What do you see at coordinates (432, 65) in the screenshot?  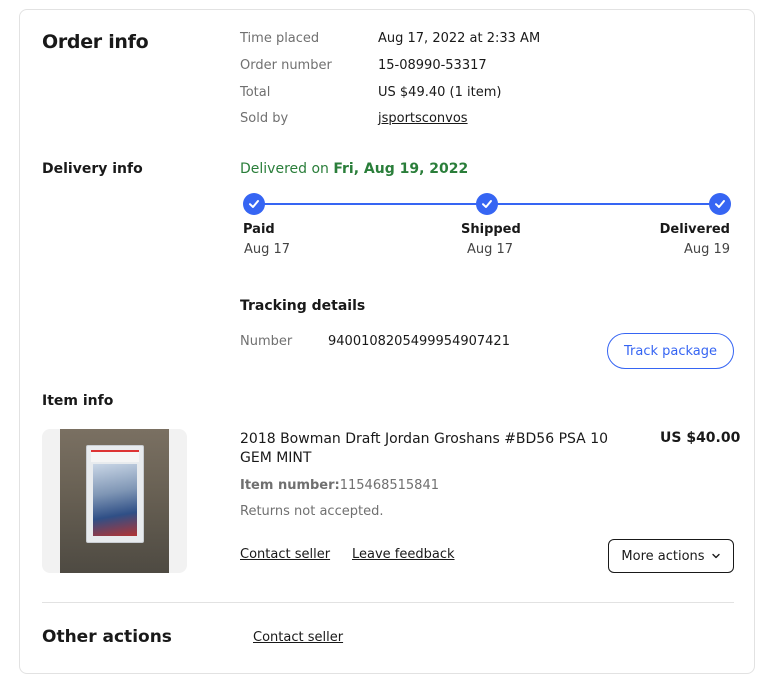 I see `order-number-value: 15-08990-53317` at bounding box center [432, 65].